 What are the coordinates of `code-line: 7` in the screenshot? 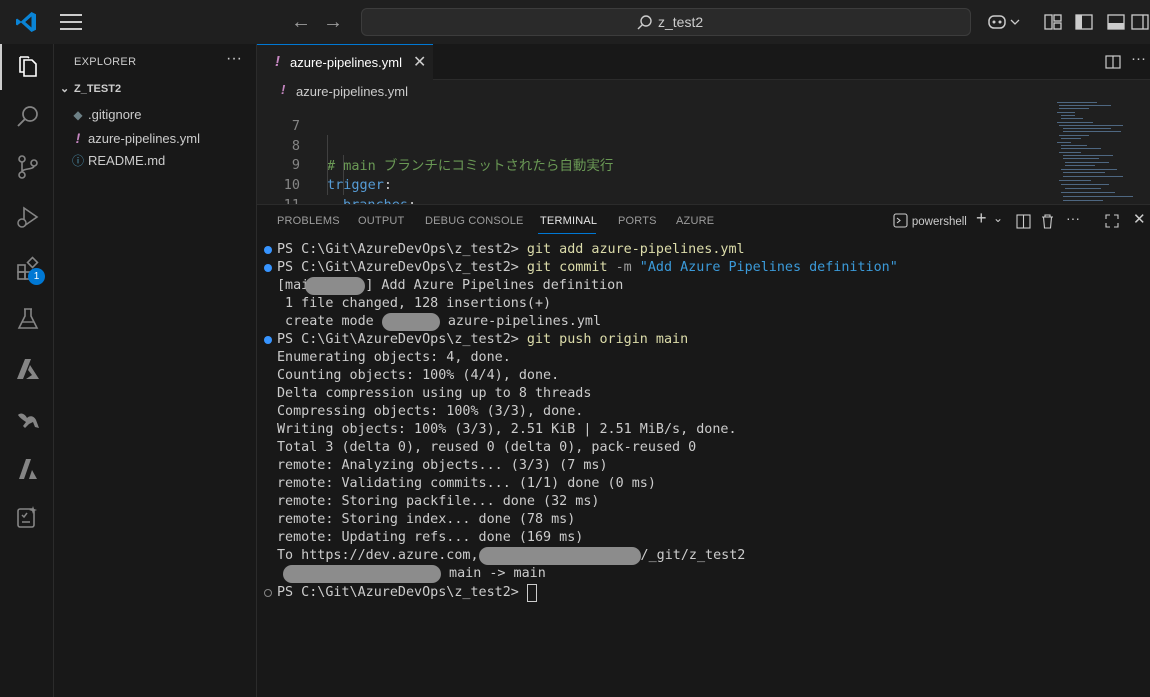 It's located at (647, 118).